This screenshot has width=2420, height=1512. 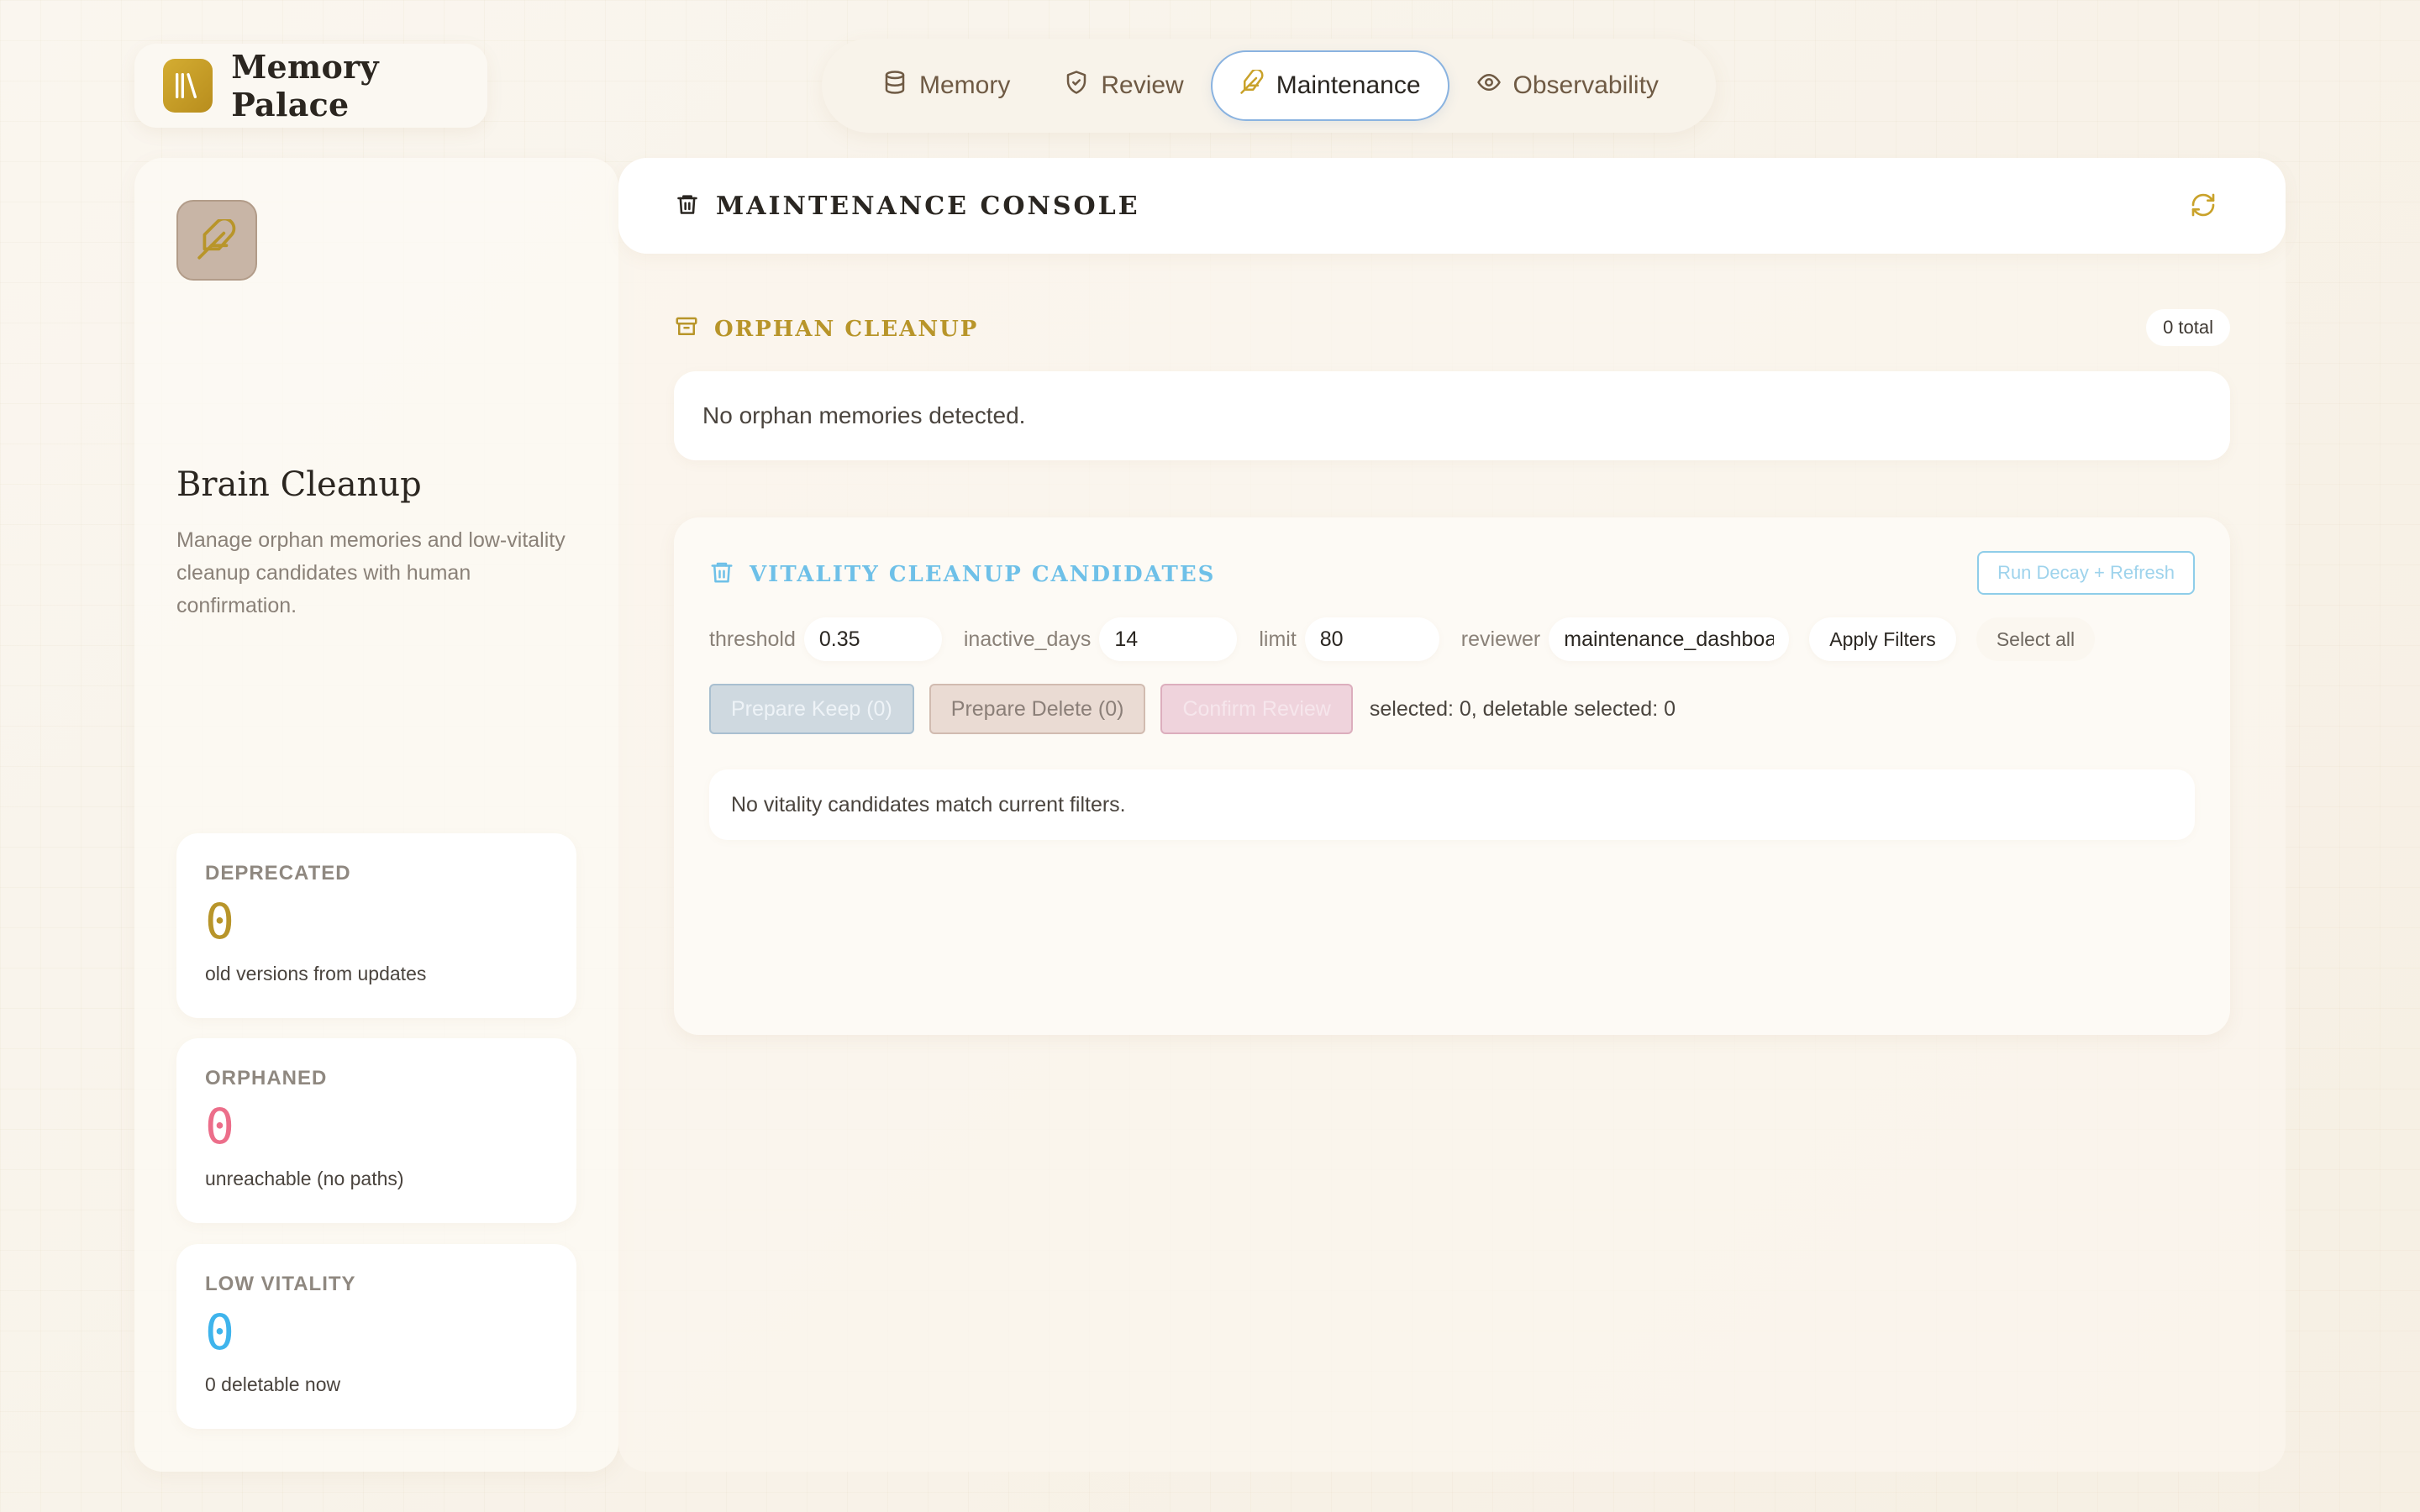 I want to click on prepare-keep-button: Prepare Keep (0), so click(x=811, y=709).